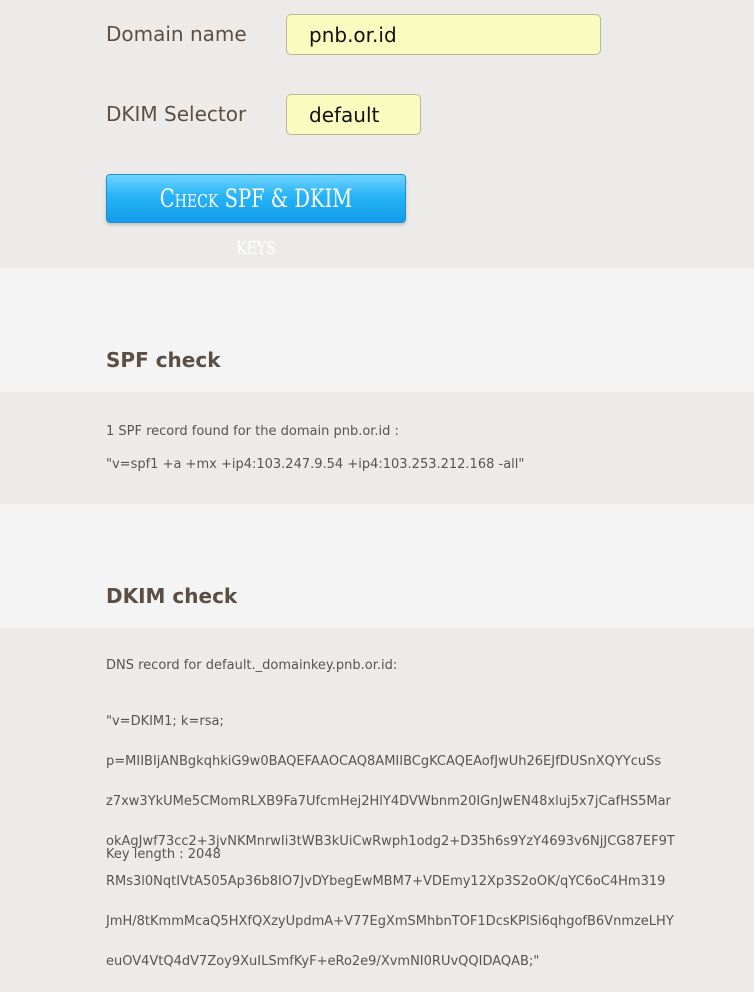 Image resolution: width=754 pixels, height=992 pixels. What do you see at coordinates (163, 360) in the screenshot?
I see `spf-check-title: SPF check` at bounding box center [163, 360].